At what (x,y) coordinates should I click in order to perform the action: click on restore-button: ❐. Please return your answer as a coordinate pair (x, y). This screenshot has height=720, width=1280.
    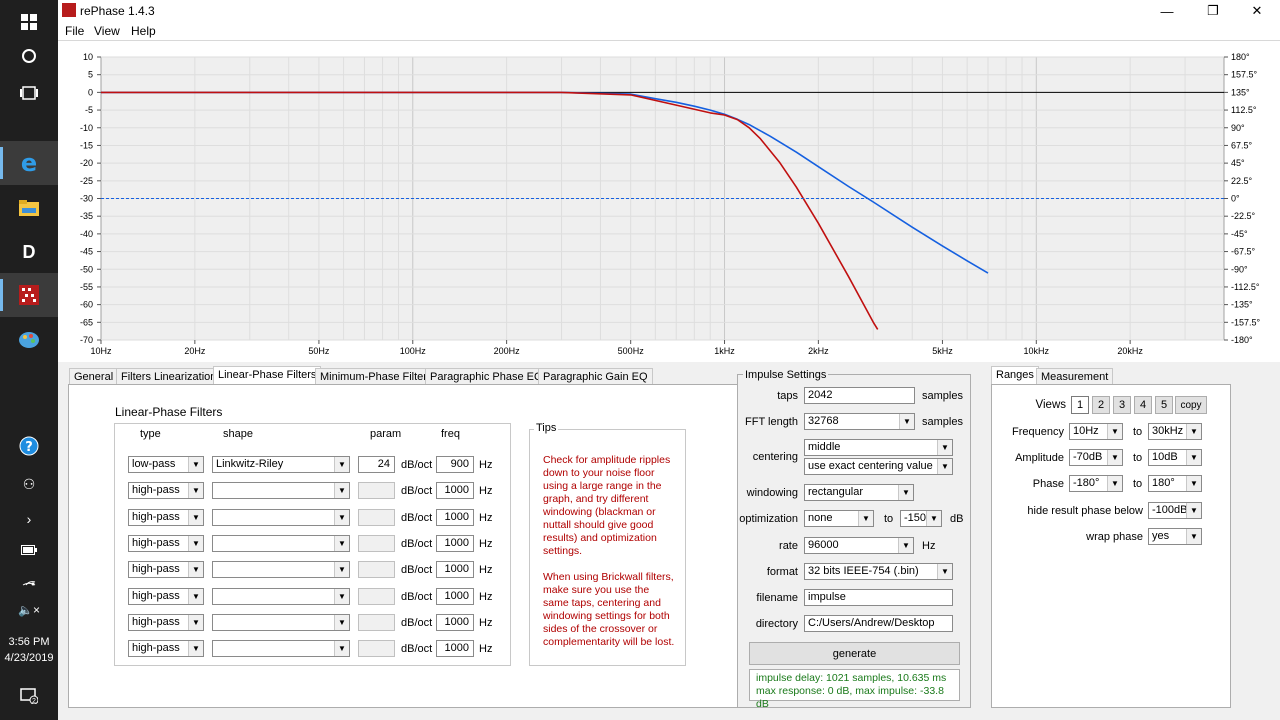
    Looking at the image, I should click on (1213, 11).